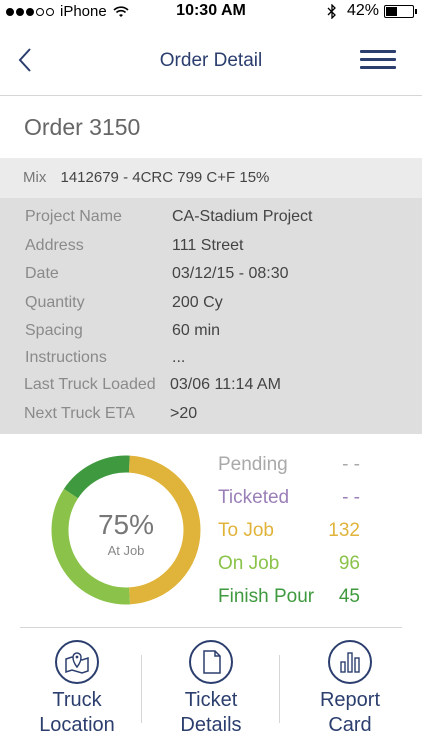  I want to click on detail-value: 03/06 11:14 AM, so click(225, 384).